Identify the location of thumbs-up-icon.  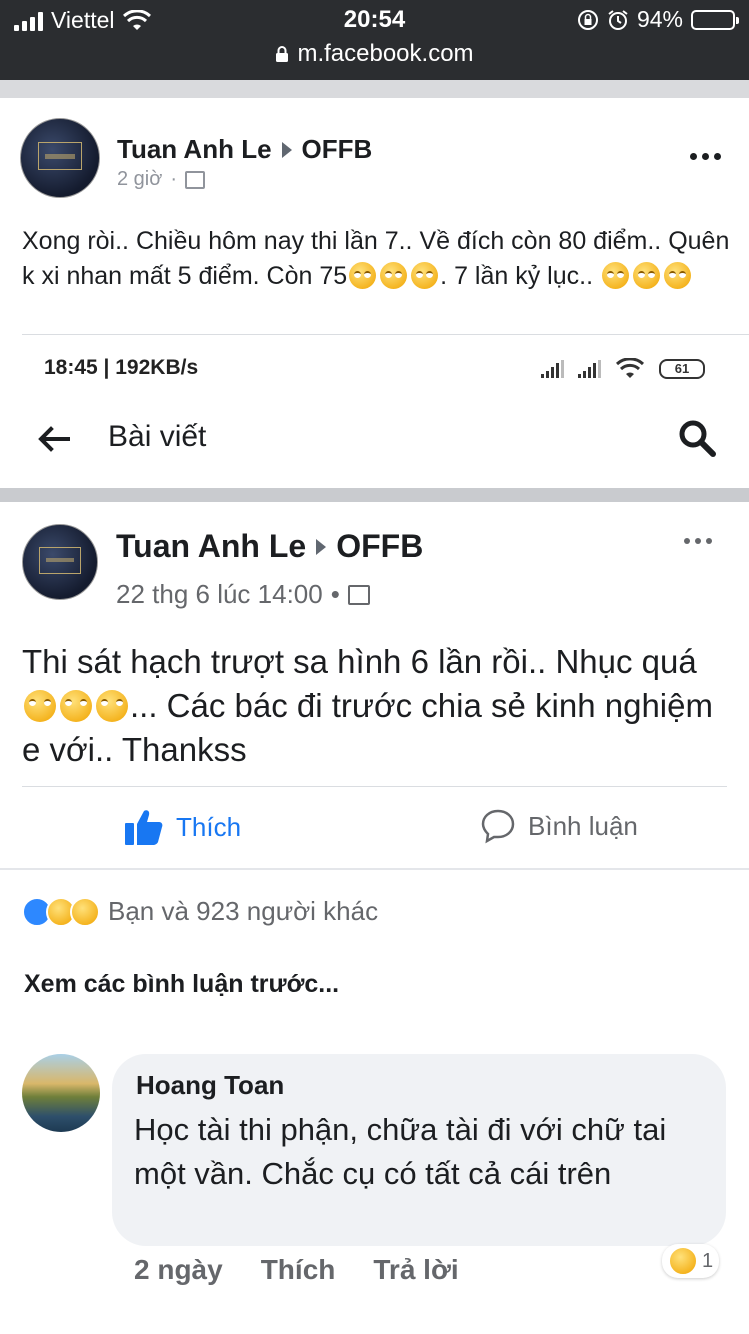
(144, 827).